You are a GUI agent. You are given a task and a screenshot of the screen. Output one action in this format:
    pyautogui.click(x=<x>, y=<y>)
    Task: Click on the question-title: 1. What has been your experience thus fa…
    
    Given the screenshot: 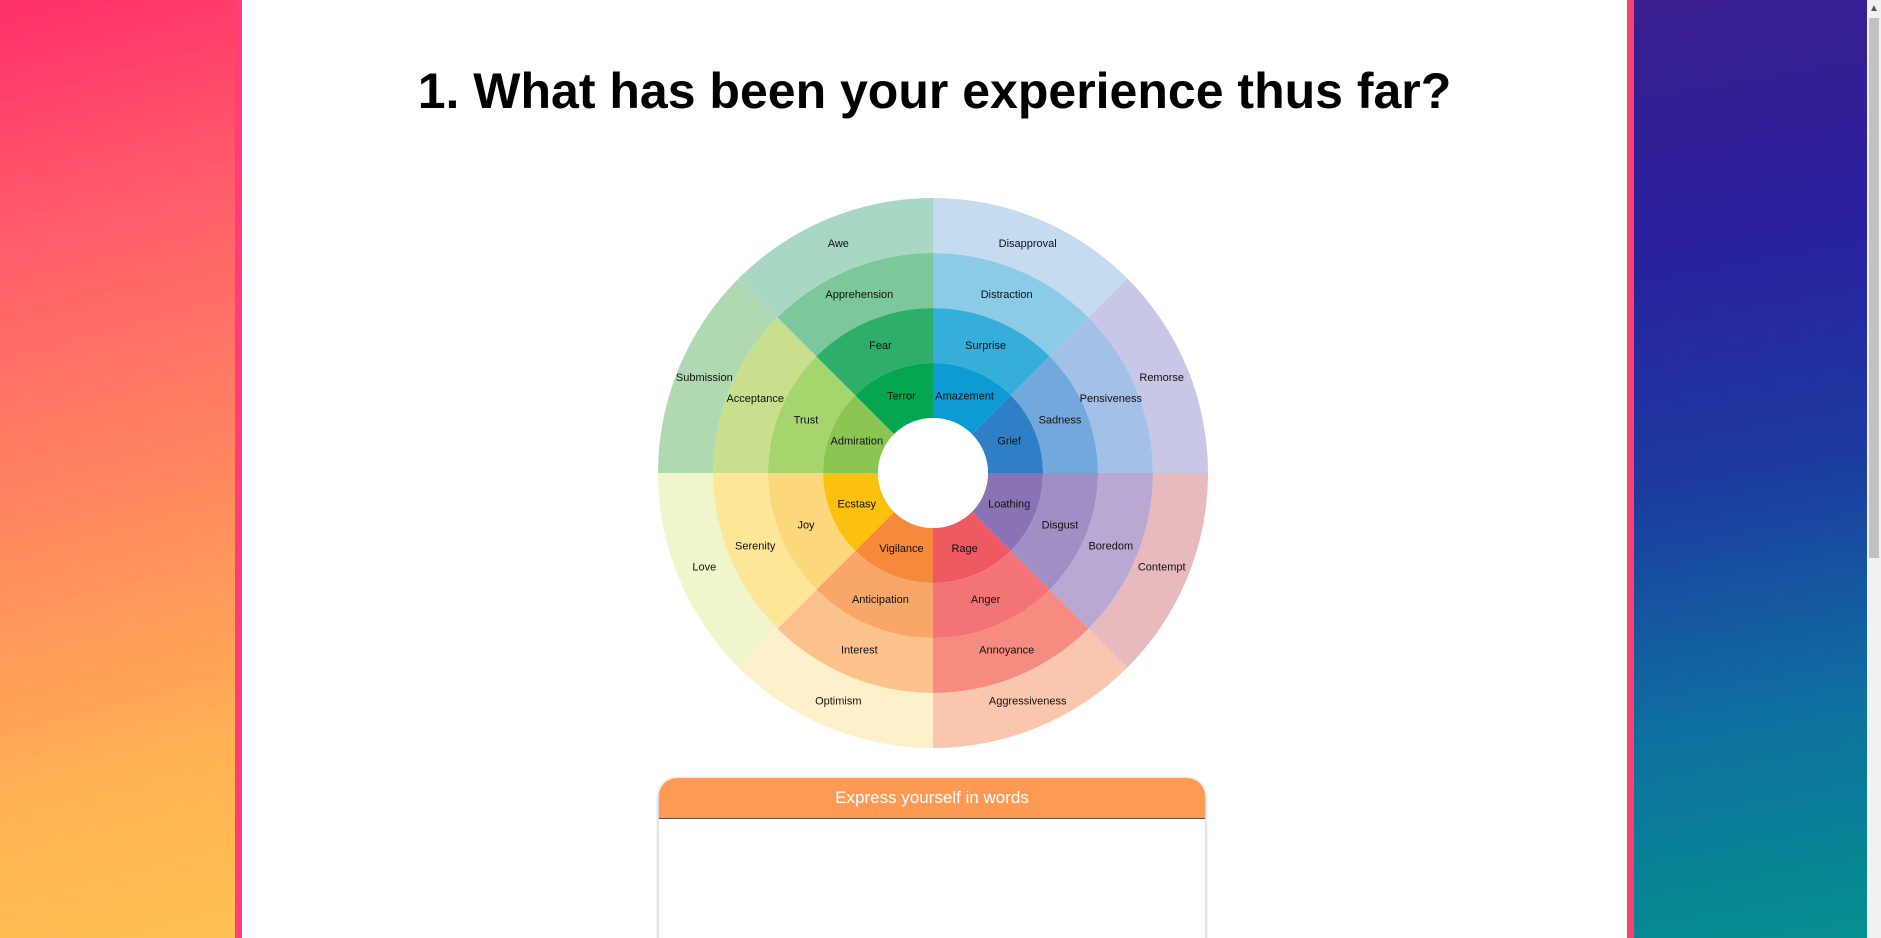 What is the action you would take?
    pyautogui.click(x=934, y=91)
    